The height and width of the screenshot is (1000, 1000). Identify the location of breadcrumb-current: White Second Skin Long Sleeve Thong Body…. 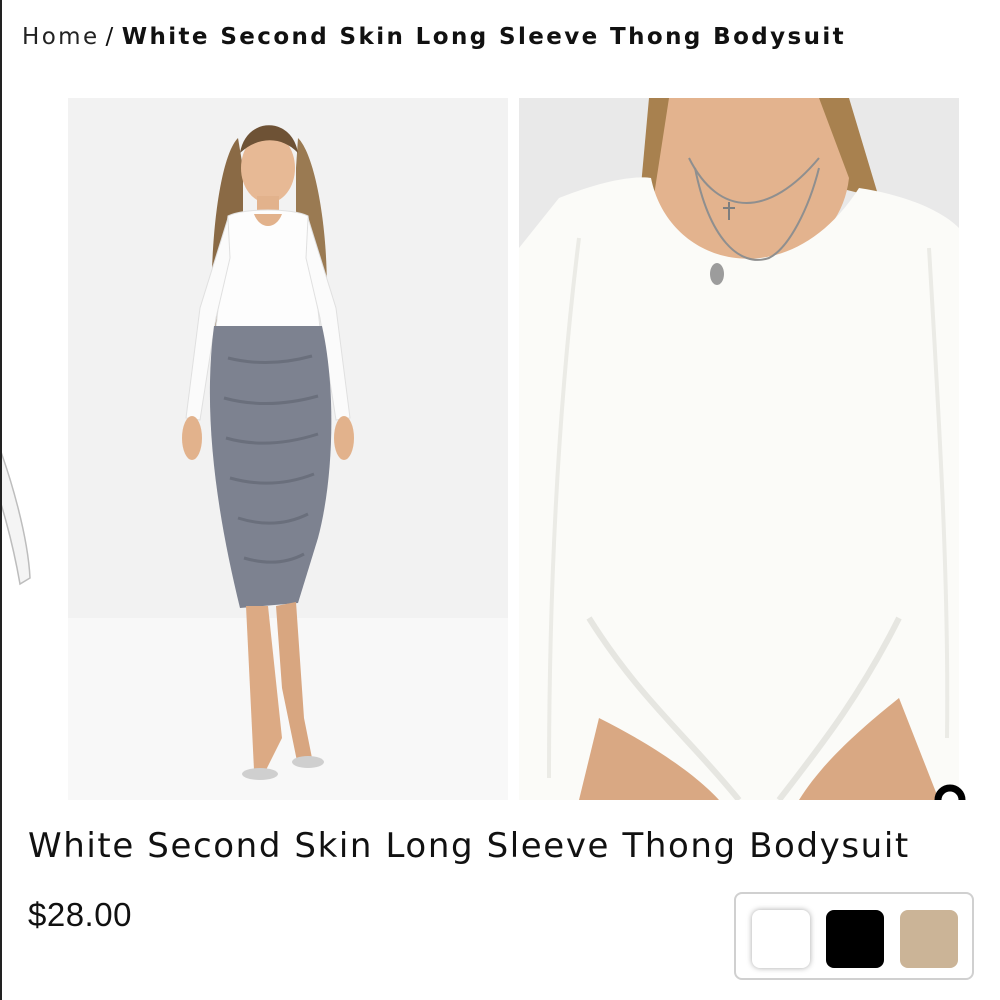
(484, 37).